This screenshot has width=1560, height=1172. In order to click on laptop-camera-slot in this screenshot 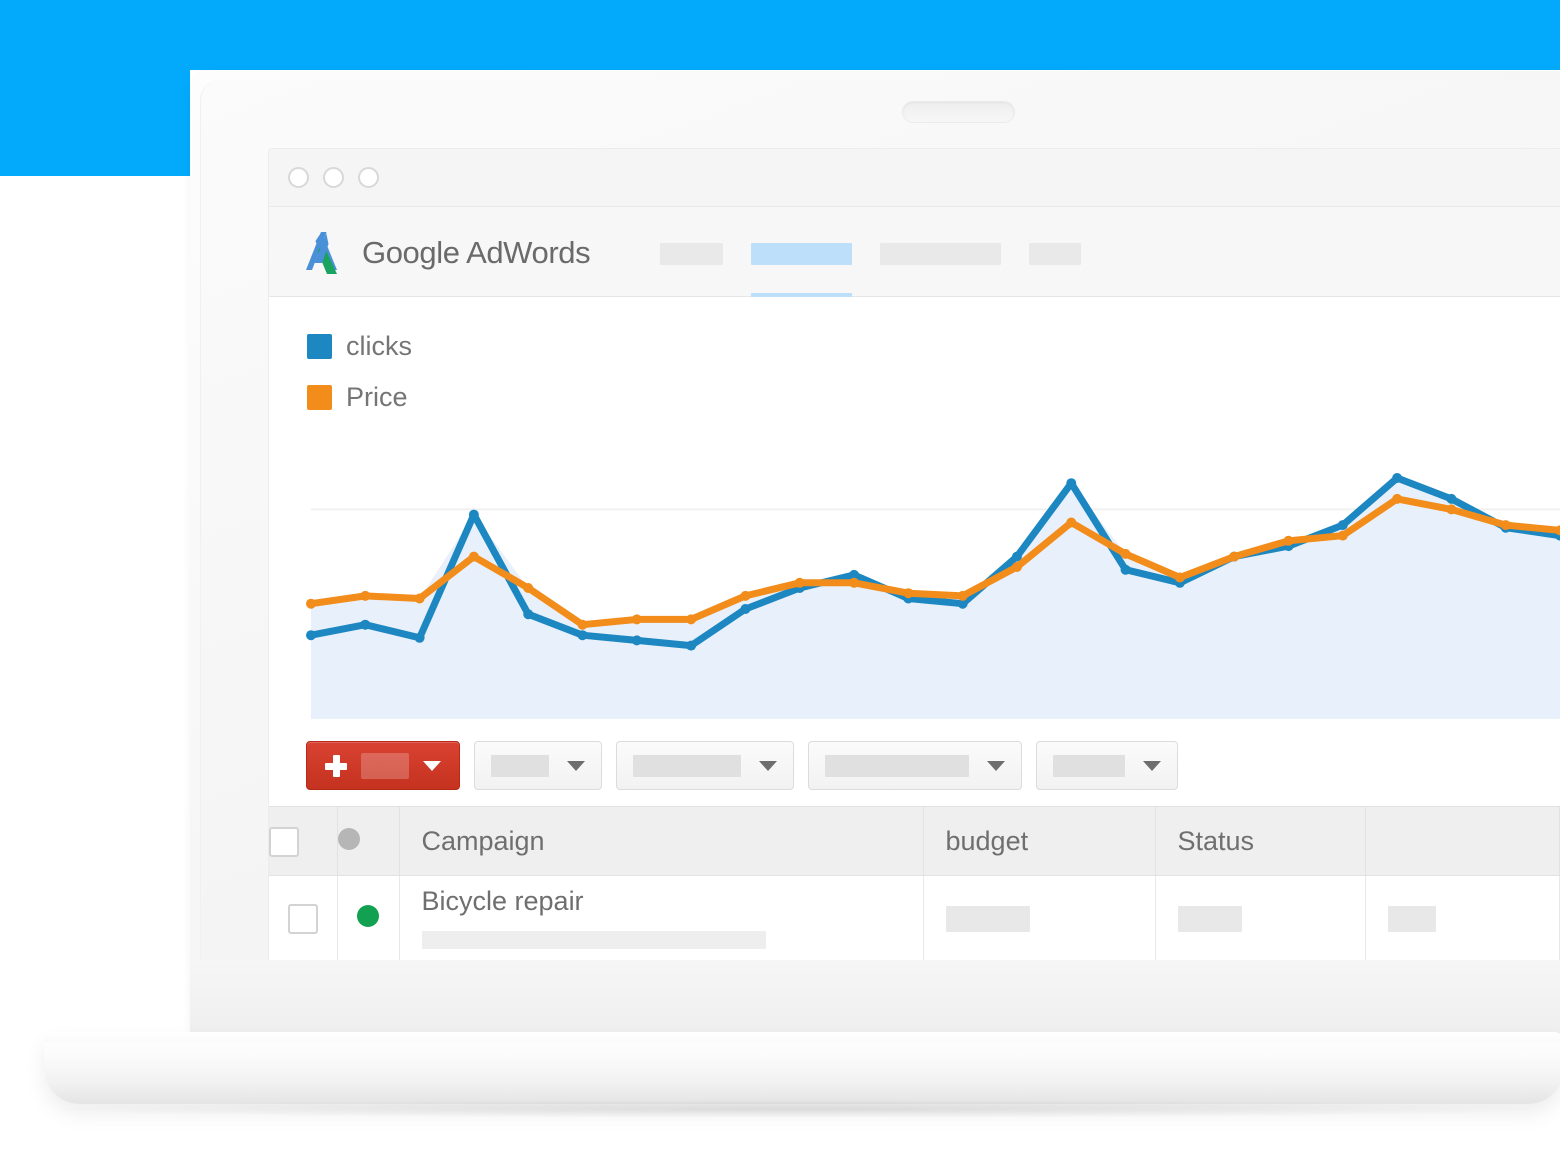, I will do `click(958, 112)`.